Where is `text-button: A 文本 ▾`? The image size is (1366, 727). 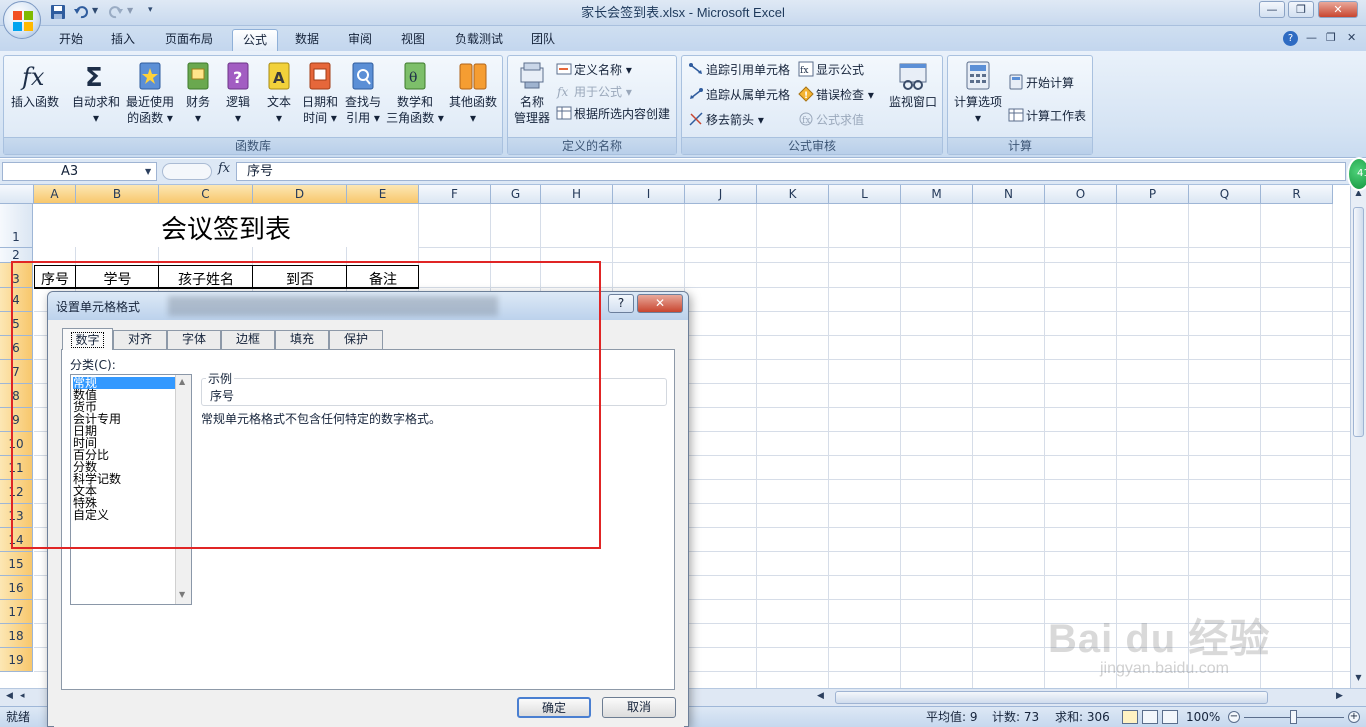 text-button: A 文本 ▾ is located at coordinates (279, 93).